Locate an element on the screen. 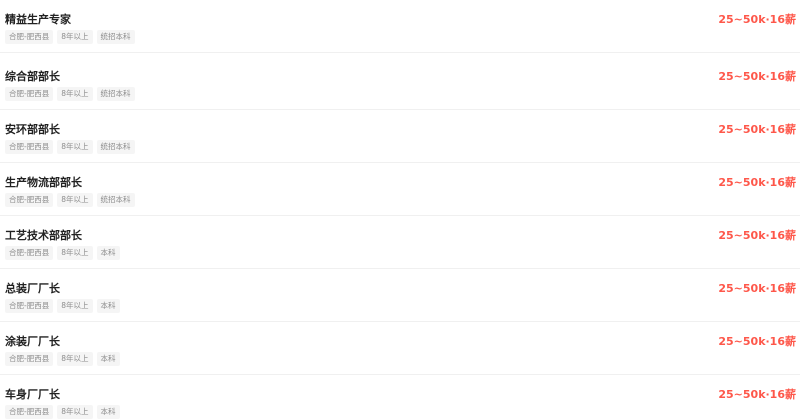 This screenshot has height=419, width=800. job-title: 涂装厂厂长 is located at coordinates (32, 341).